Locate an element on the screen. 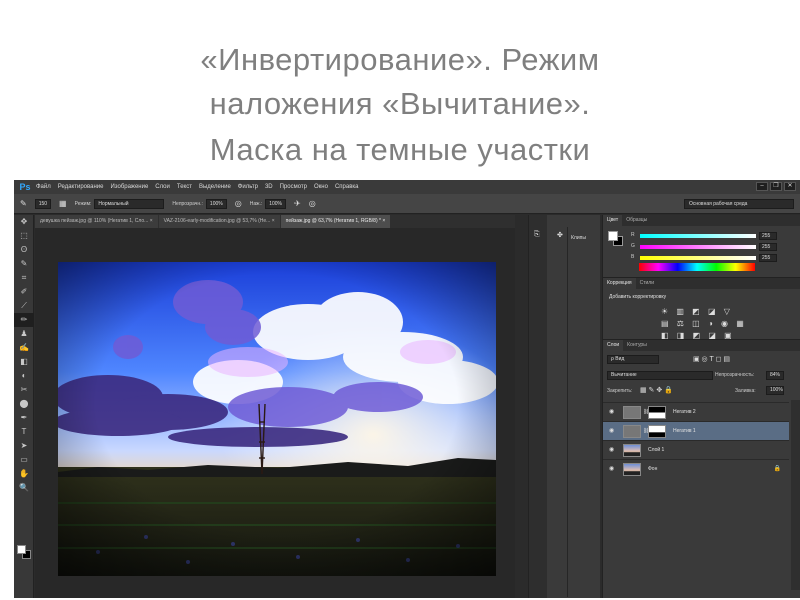 Image resolution: width=800 pixels, height=600 pixels. tab-styles: Стили is located at coordinates (647, 283).